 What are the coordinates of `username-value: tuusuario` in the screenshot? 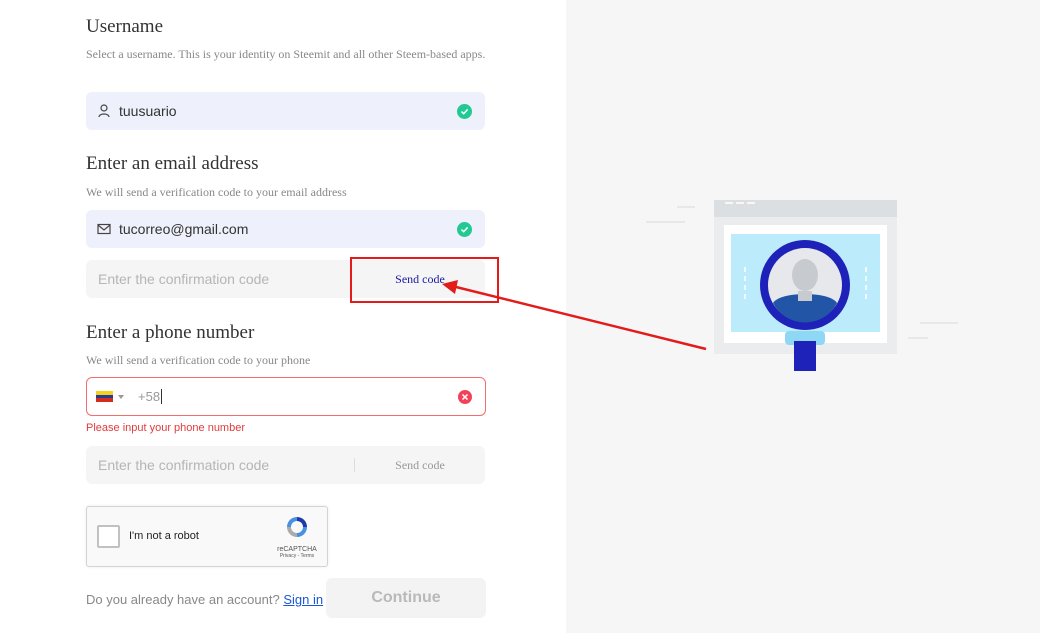 It's located at (148, 111).